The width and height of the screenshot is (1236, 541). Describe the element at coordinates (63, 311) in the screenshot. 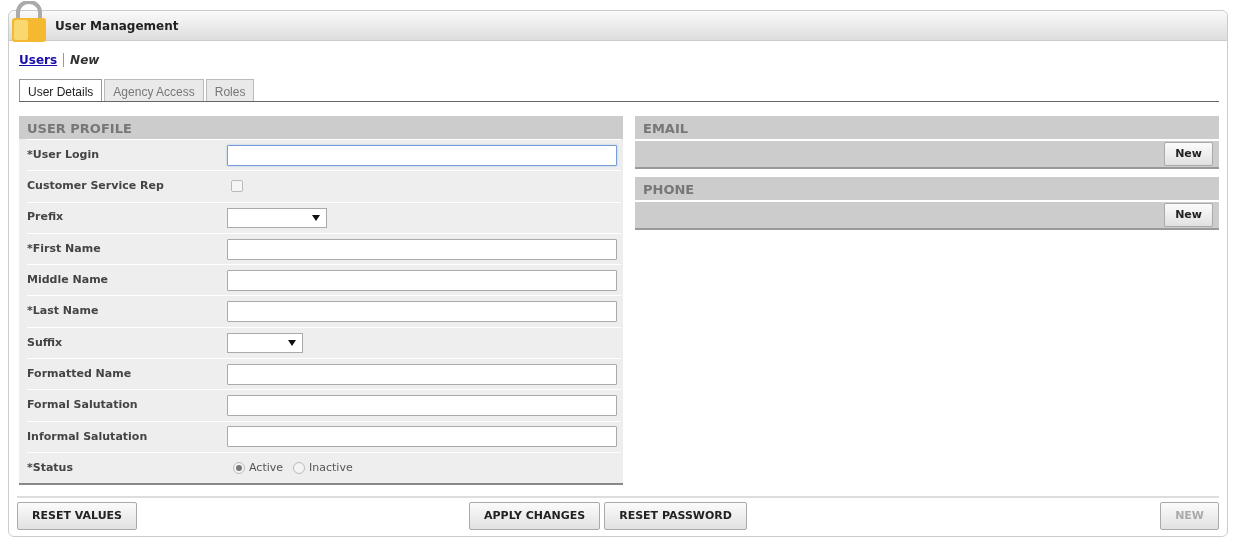

I see `field-label: *Last Name` at that location.